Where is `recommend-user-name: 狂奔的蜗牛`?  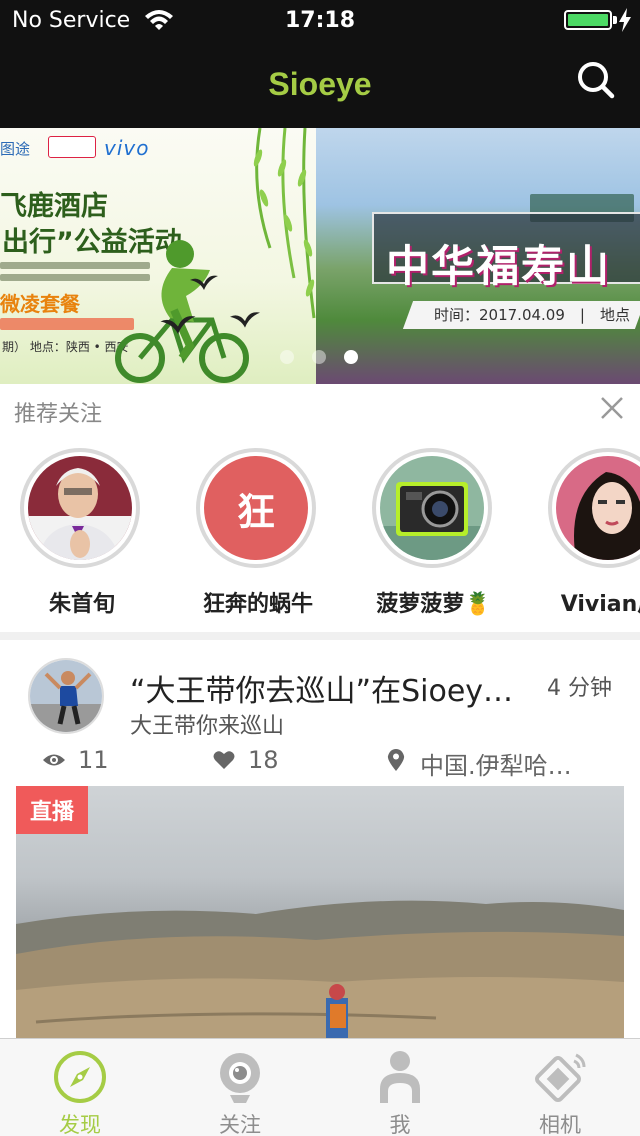
recommend-user-name: 狂奔的蜗牛 is located at coordinates (257, 604).